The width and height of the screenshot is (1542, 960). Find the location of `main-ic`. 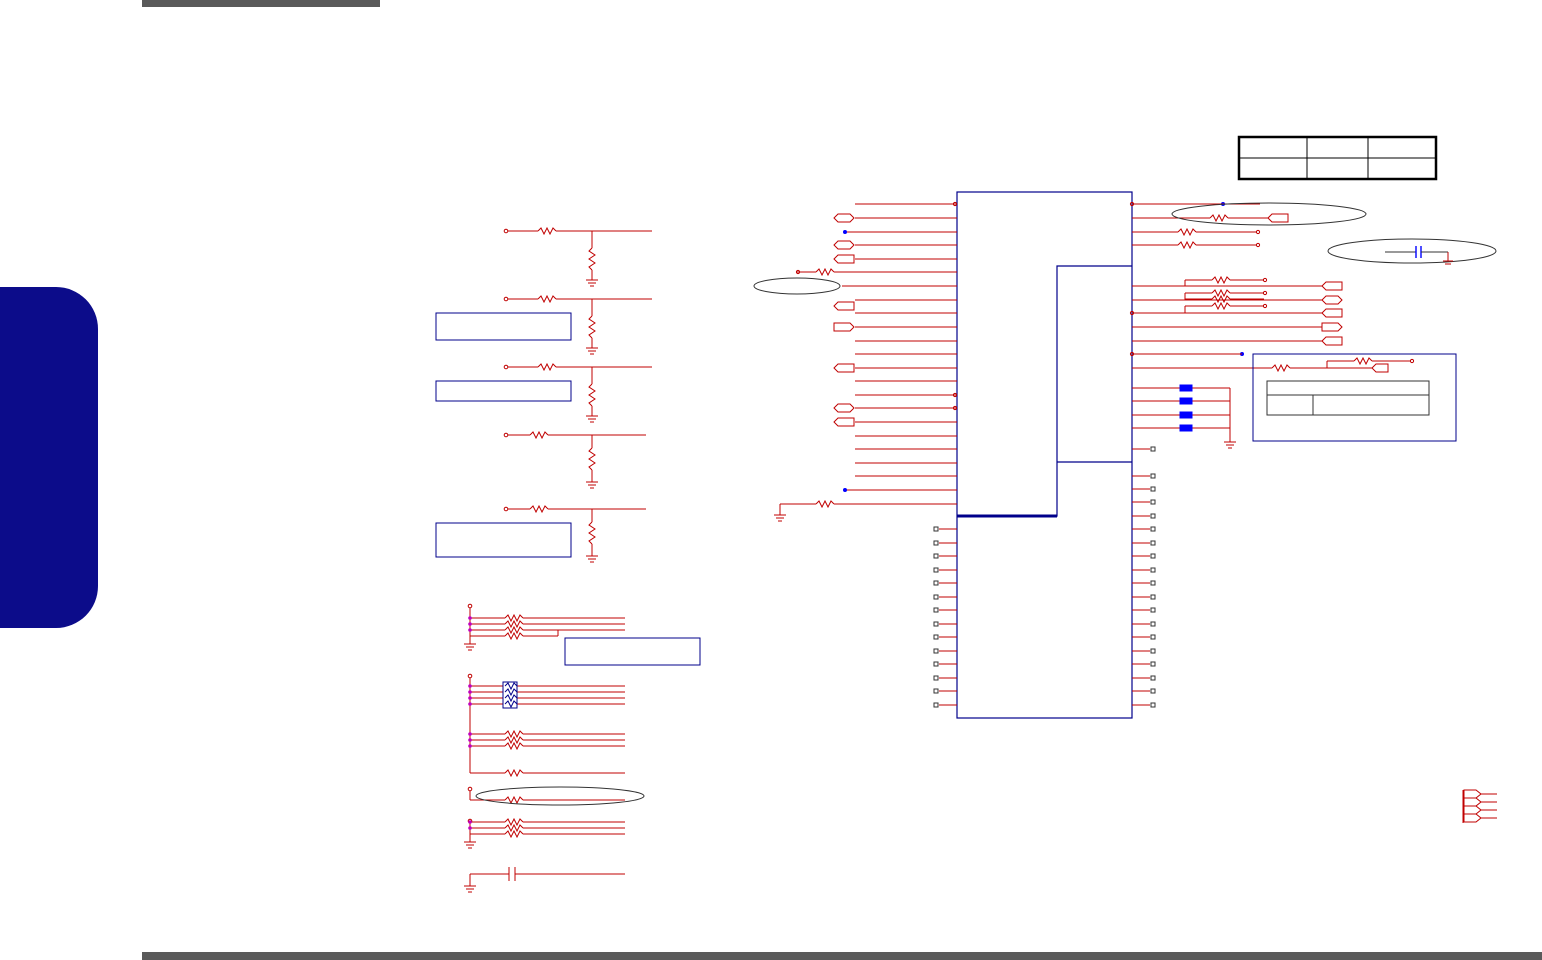

main-ic is located at coordinates (1044, 455).